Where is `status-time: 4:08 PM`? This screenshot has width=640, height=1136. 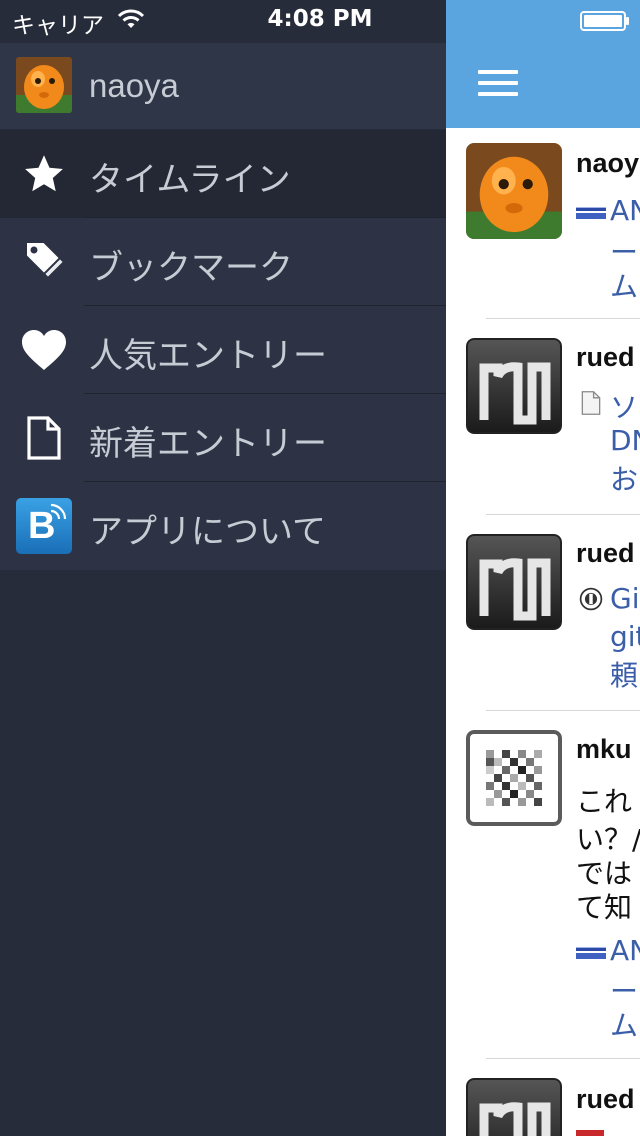 status-time: 4:08 PM is located at coordinates (320, 19).